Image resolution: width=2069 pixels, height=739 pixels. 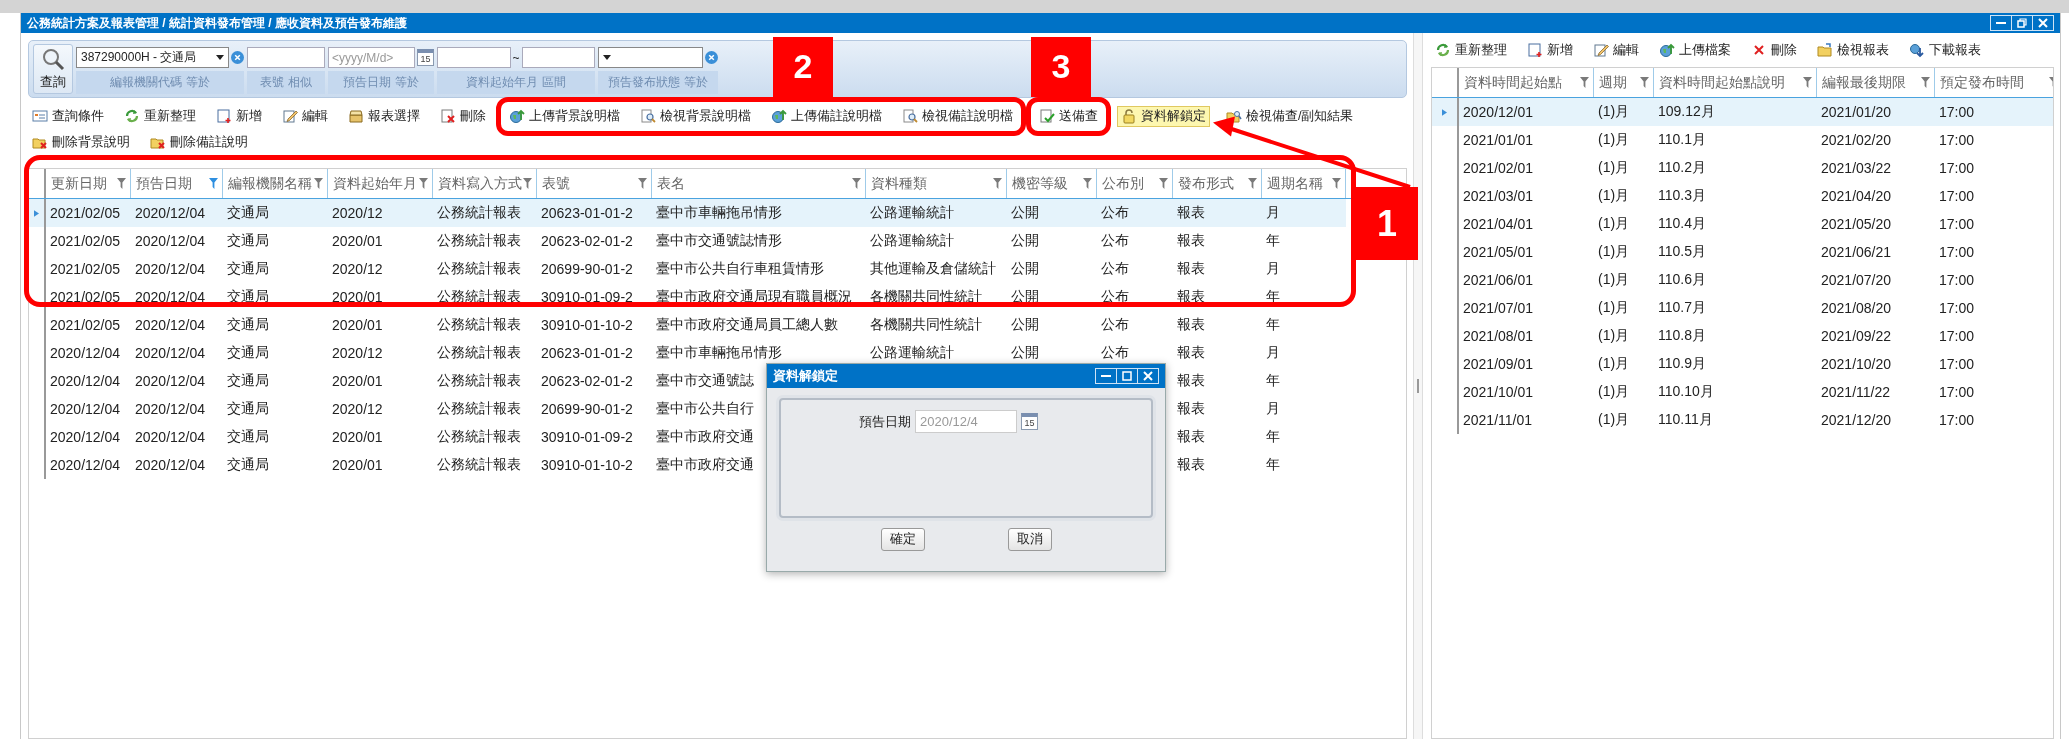 What do you see at coordinates (1624, 82) in the screenshot?
I see `column-header: 週期` at bounding box center [1624, 82].